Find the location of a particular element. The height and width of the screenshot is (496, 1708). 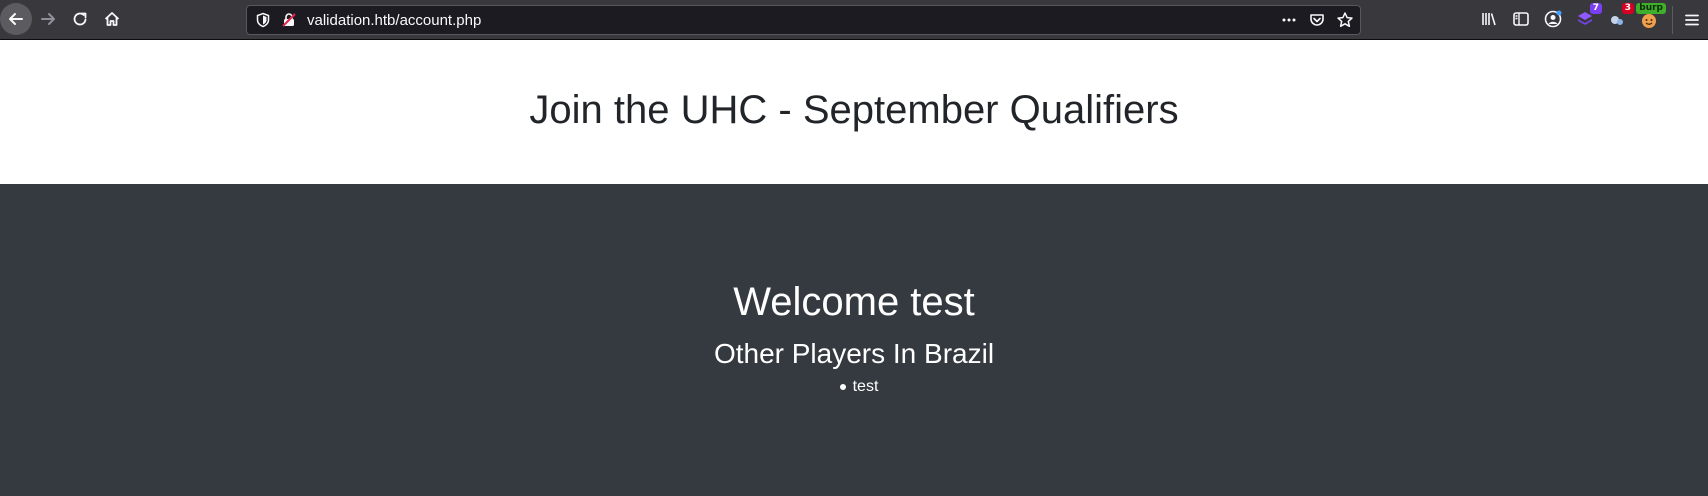

star-icon is located at coordinates (1345, 20).